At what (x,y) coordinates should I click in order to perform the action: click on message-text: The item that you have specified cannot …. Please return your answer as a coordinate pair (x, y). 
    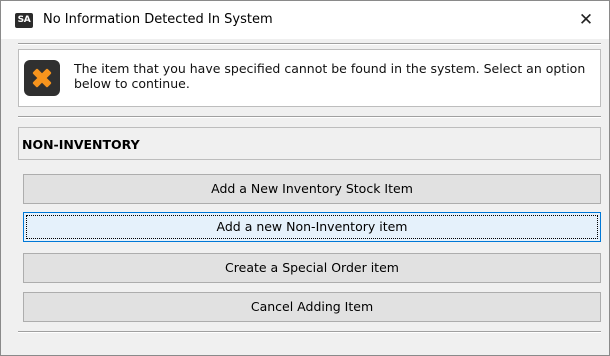
    Looking at the image, I should click on (330, 76).